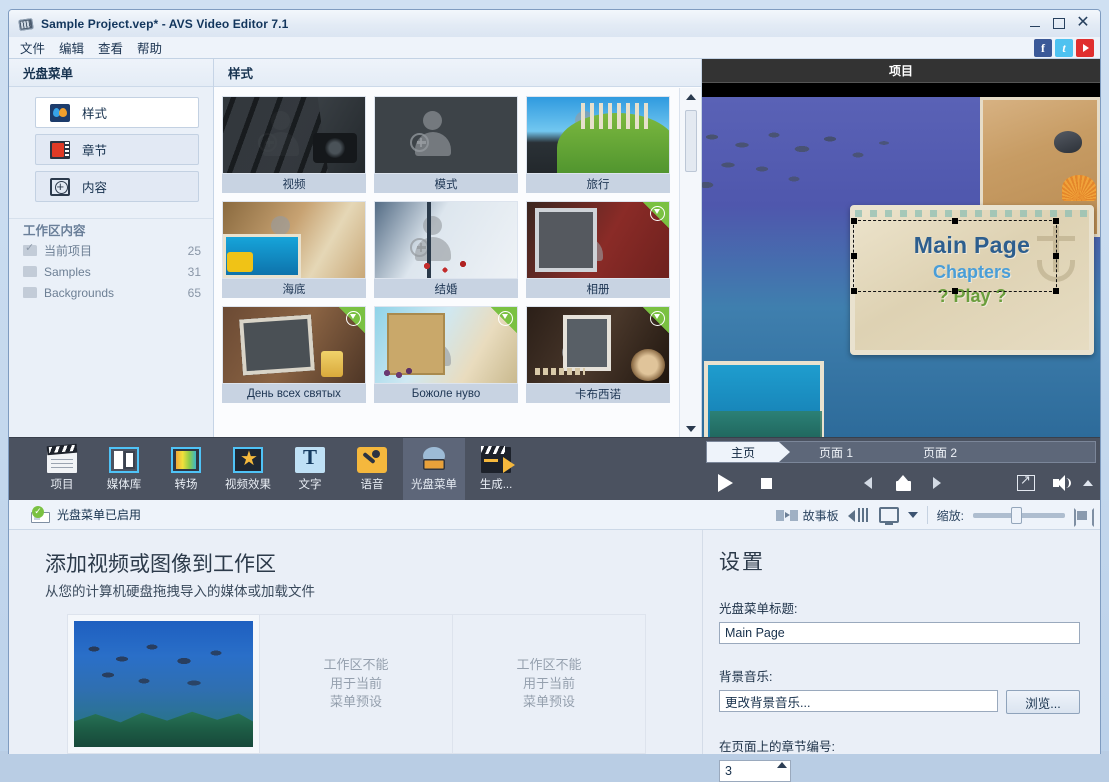 This screenshot has width=1109, height=782. I want to click on twitter-icon: t, so click(1064, 48).